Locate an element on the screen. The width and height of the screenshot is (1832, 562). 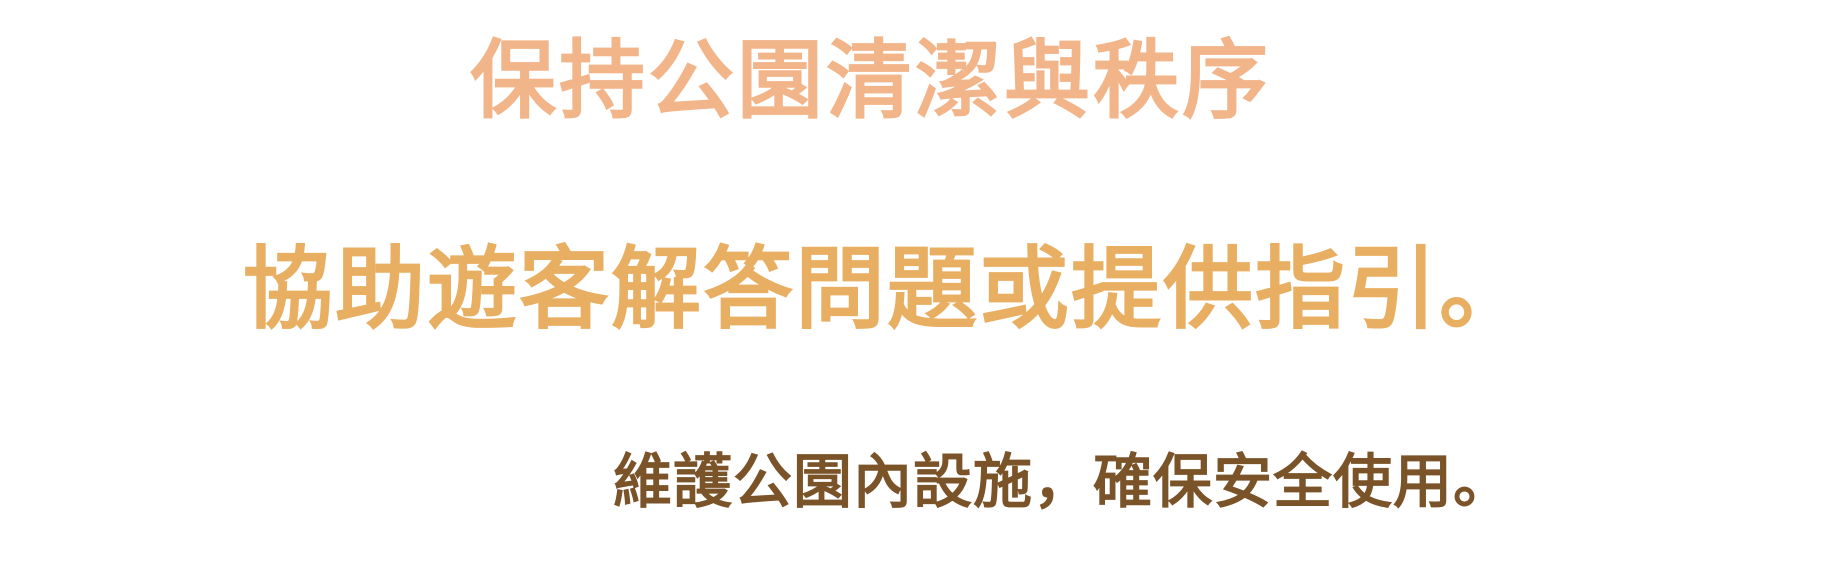
duty-line-1: 保持公園清潔與秩序 is located at coordinates (870, 81).